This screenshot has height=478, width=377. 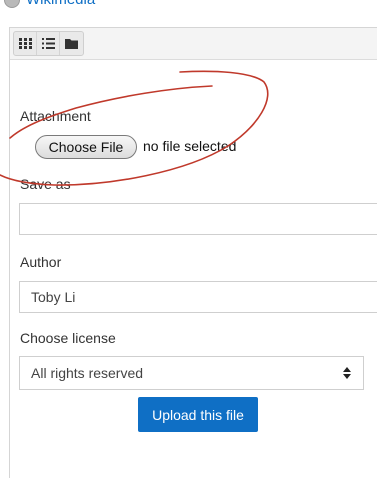 I want to click on list-icon, so click(x=48, y=43).